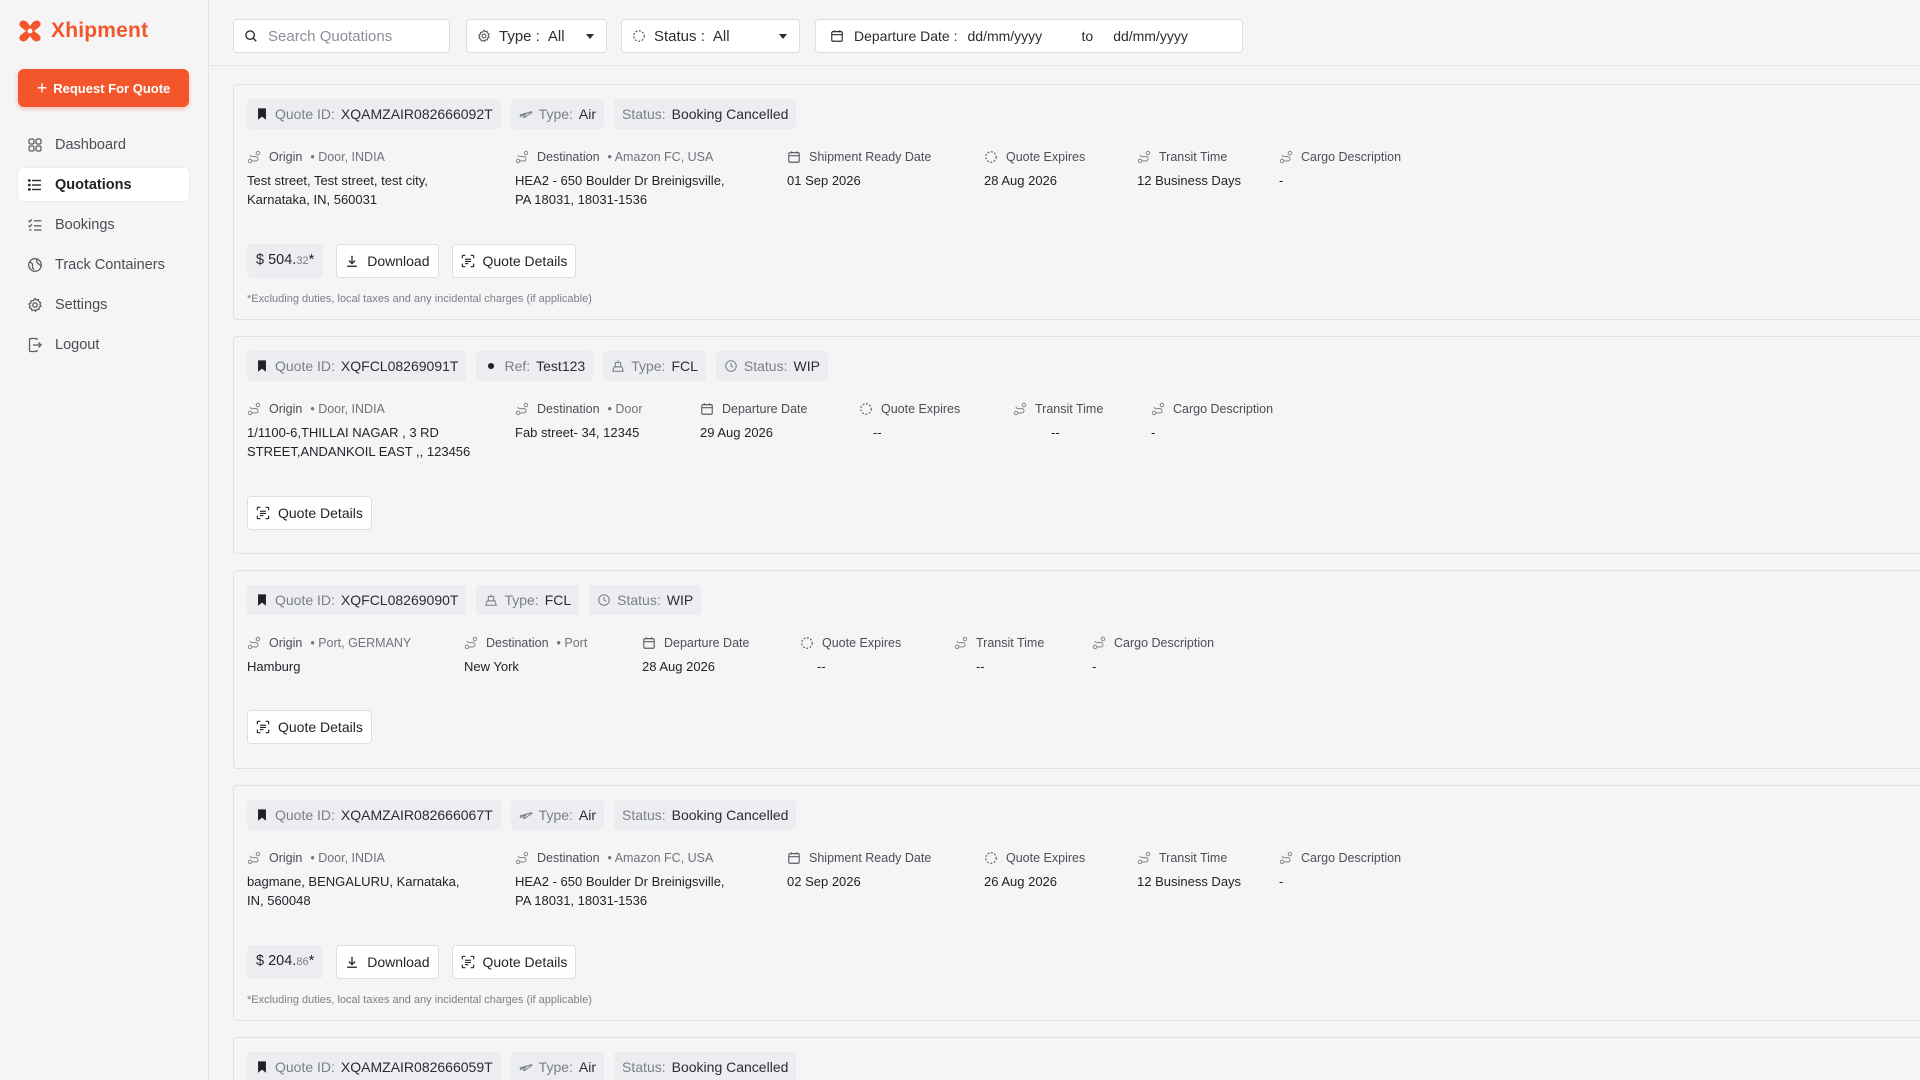 This screenshot has width=1920, height=1080. Describe the element at coordinates (1189, 169) in the screenshot. I see `transit-time-field: Transit Time 12 Business Days` at that location.